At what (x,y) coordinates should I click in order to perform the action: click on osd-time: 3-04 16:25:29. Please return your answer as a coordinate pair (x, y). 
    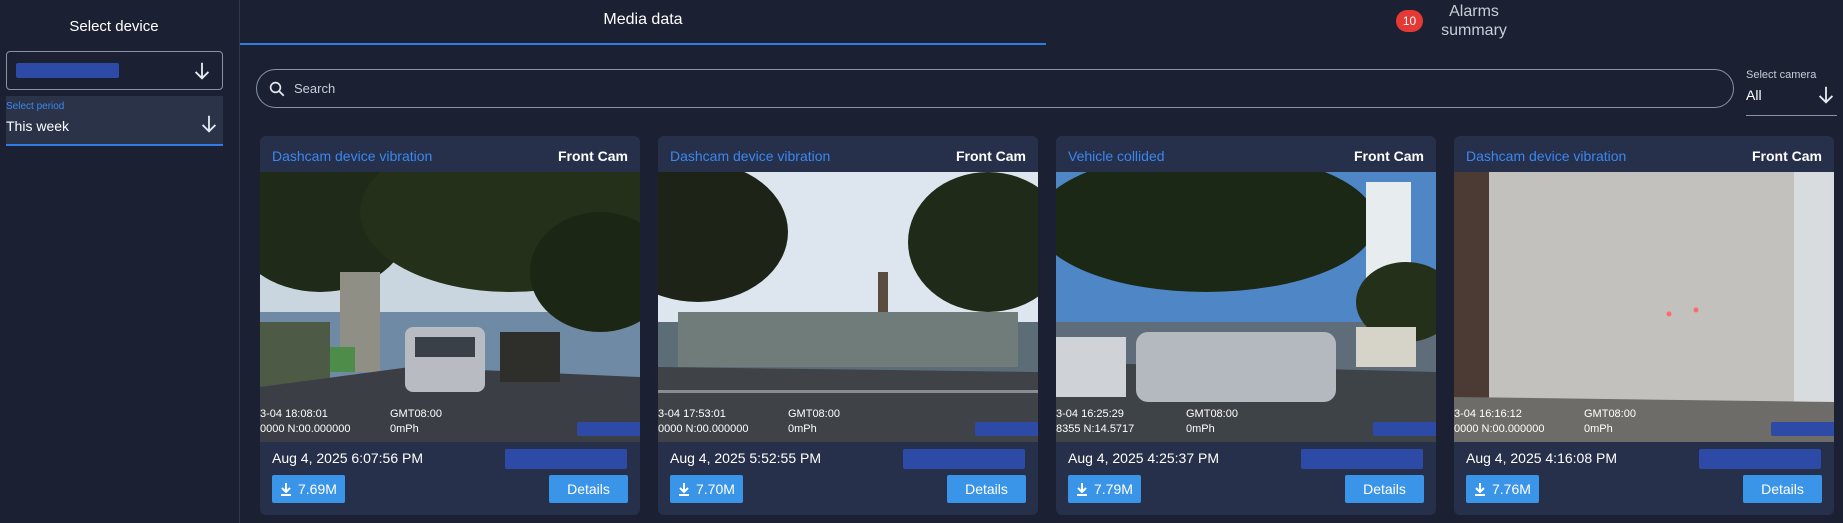
    Looking at the image, I should click on (1090, 414).